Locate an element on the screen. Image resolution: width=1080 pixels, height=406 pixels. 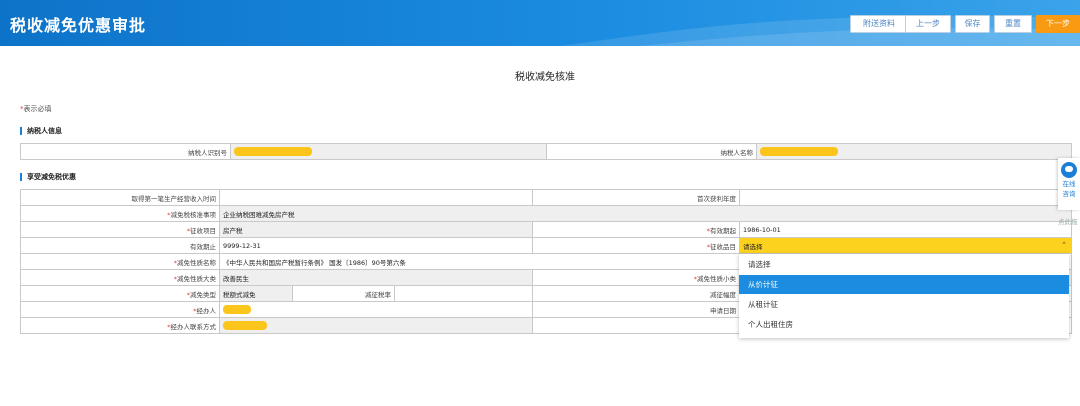
page-title: 税收减免核准 is located at coordinates (545, 77).